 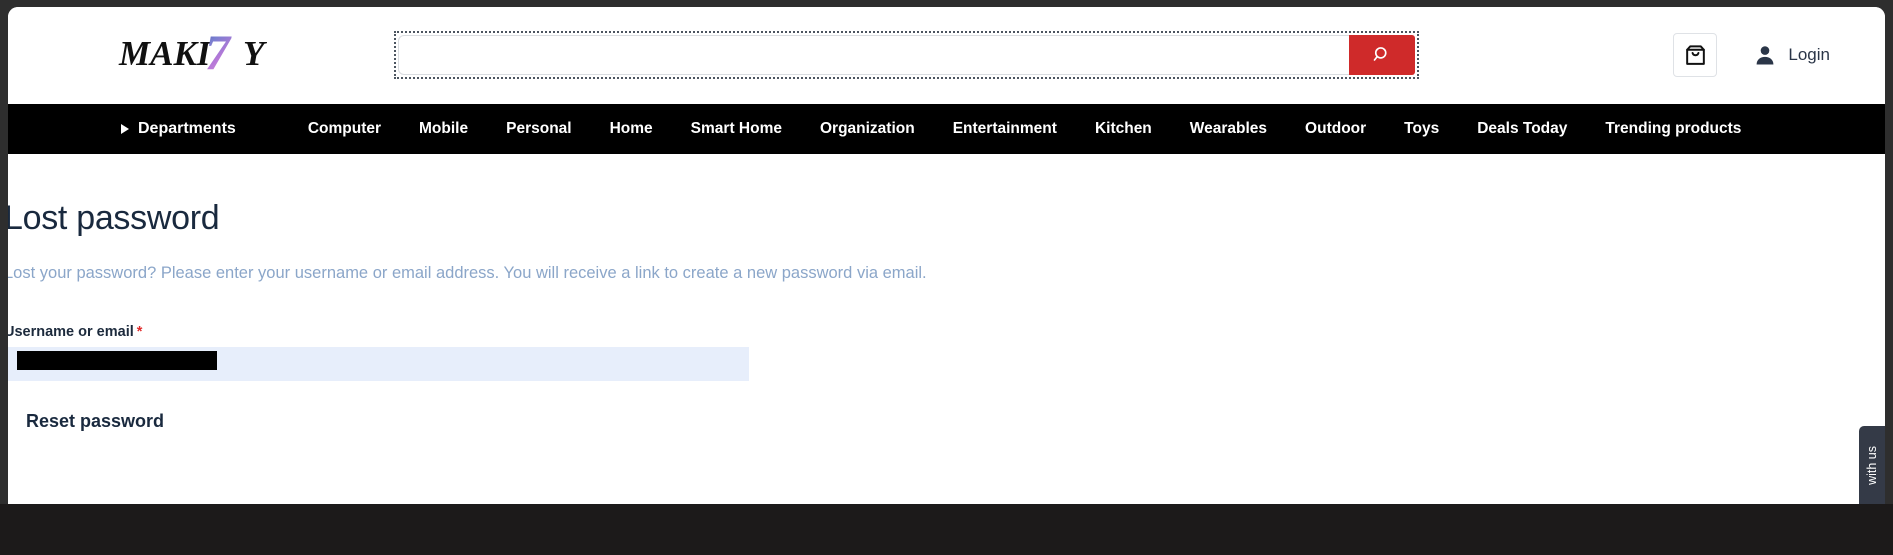 I want to click on search-icon, so click(x=1380, y=54).